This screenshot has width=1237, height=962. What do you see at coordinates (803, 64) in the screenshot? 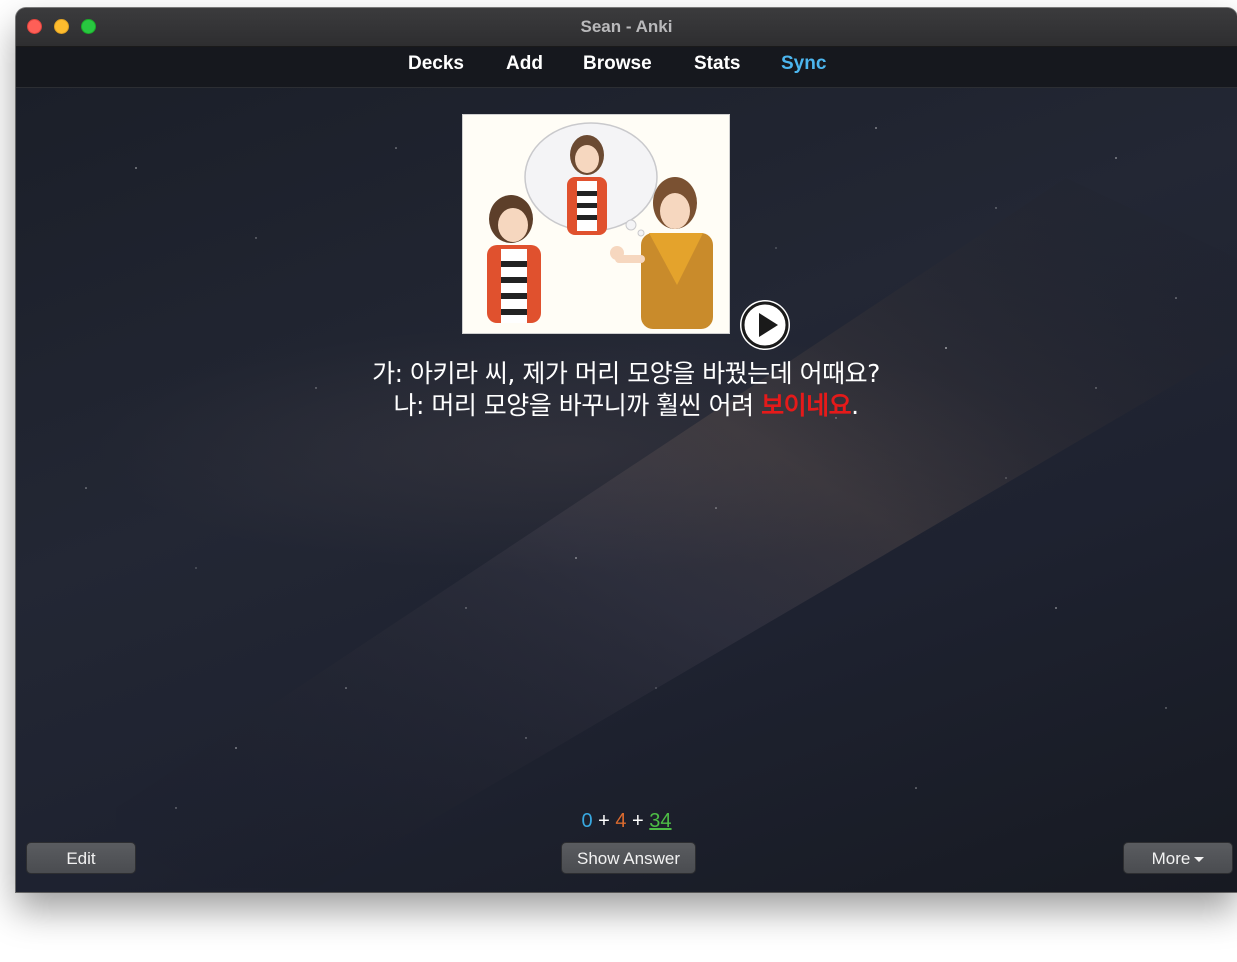
I see `toolbar-sync-link: Sync` at bounding box center [803, 64].